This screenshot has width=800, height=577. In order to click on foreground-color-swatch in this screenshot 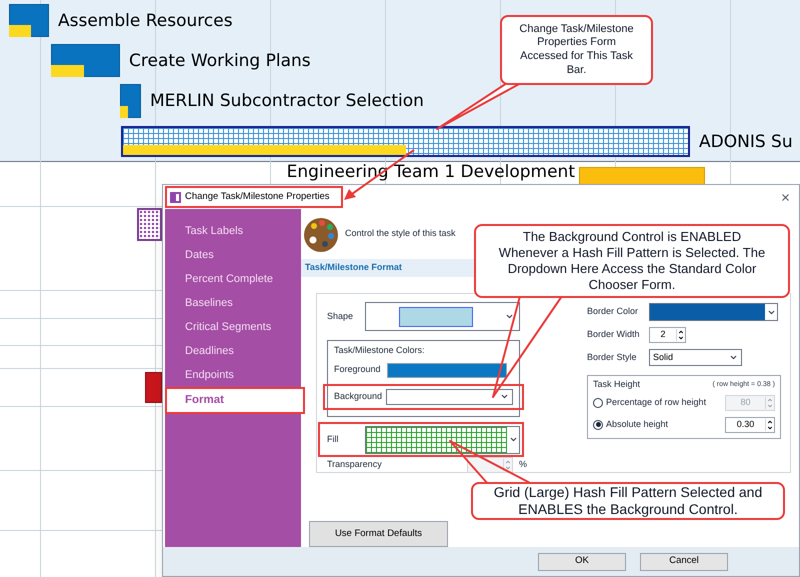, I will do `click(447, 370)`.